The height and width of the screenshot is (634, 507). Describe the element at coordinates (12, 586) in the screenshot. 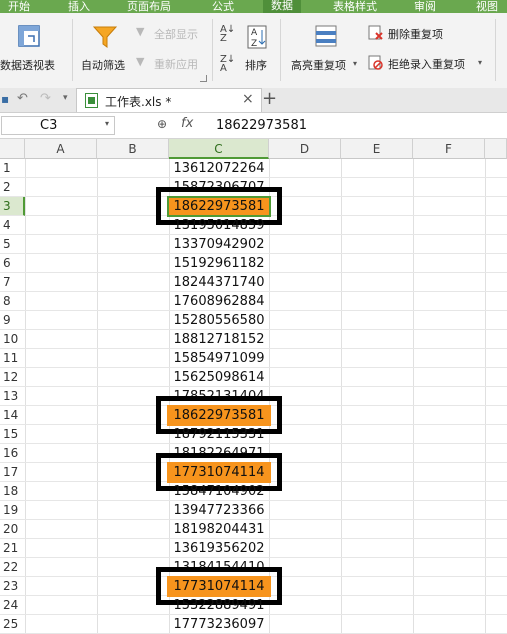

I see `row-header: 23` at that location.